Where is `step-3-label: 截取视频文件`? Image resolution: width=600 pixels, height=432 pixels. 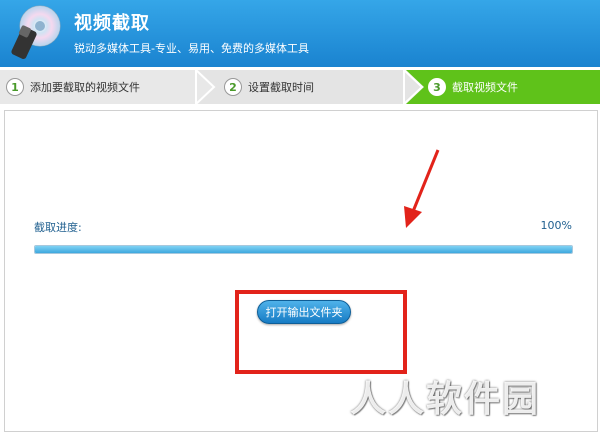 step-3-label: 截取视频文件 is located at coordinates (485, 87).